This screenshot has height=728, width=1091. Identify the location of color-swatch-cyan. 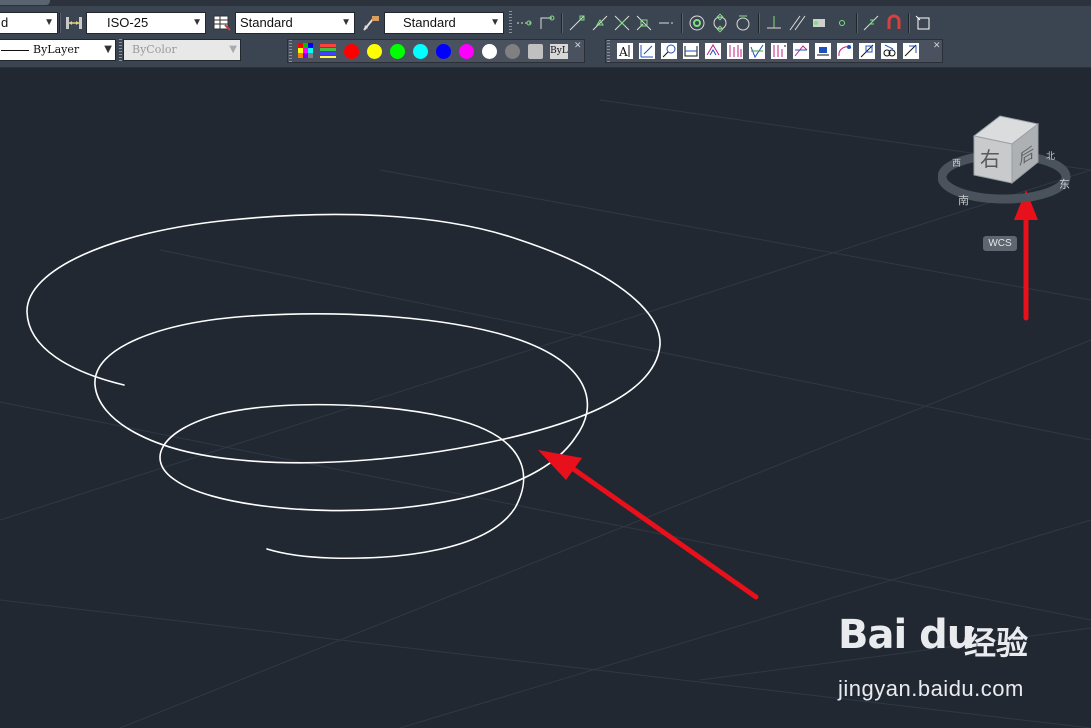
(420, 51).